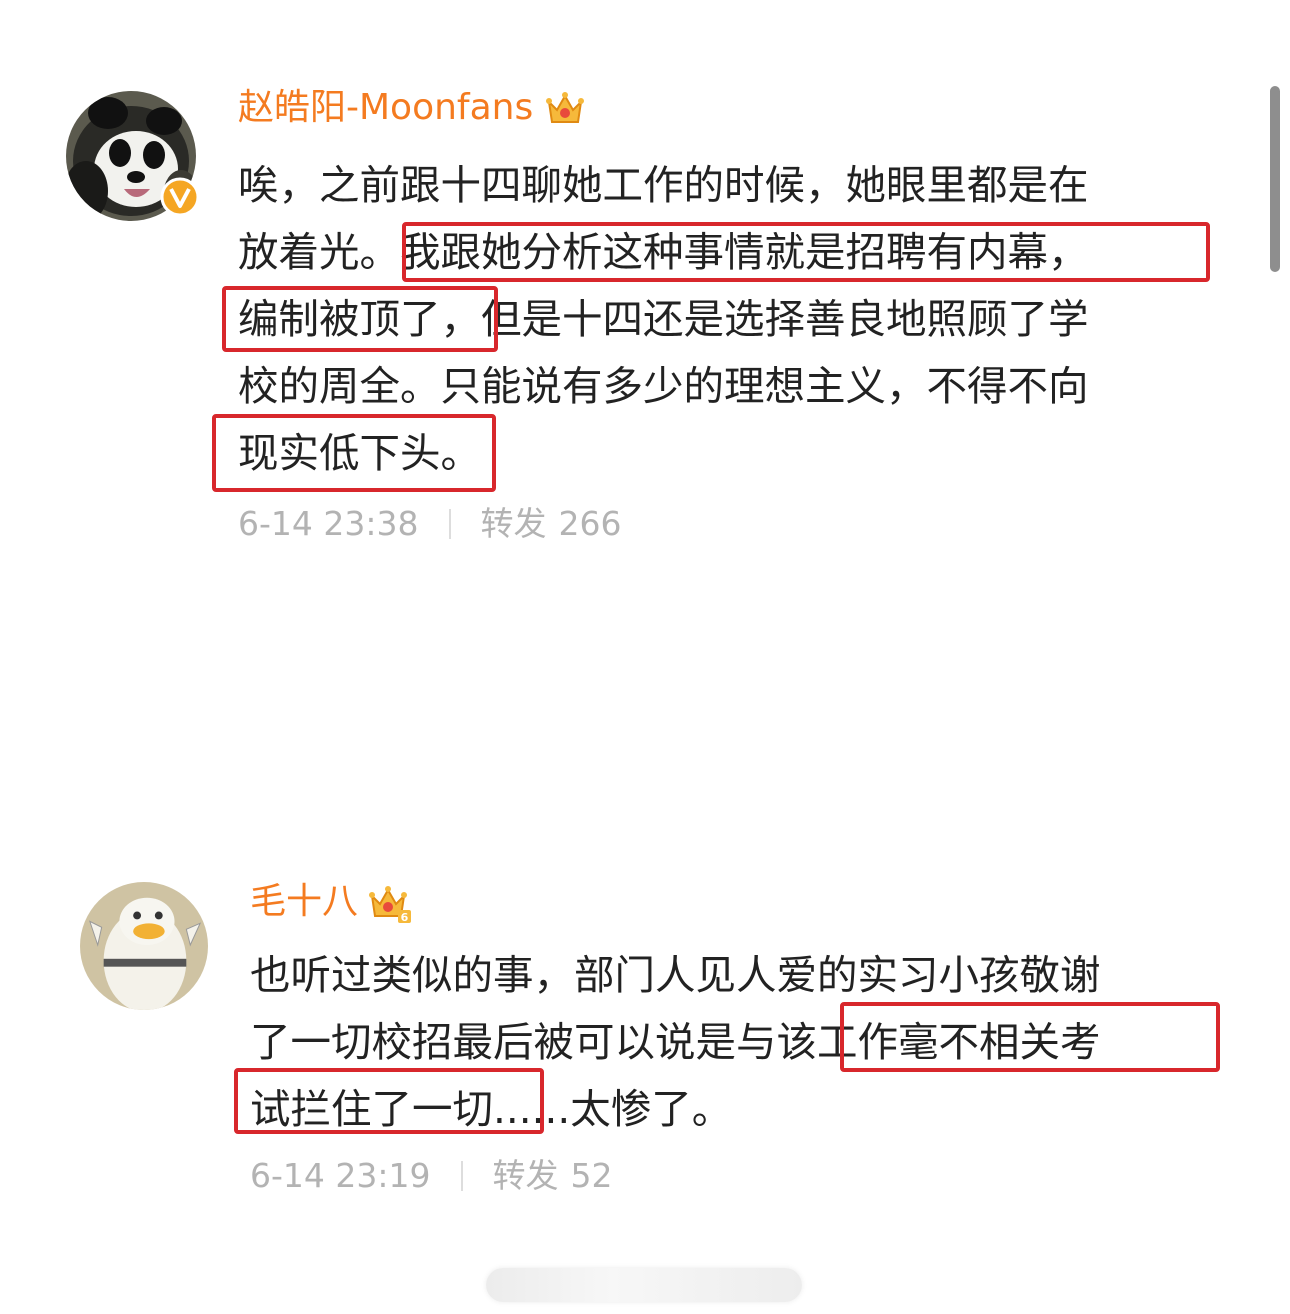  I want to click on comment-line: 唉，之前跟十四聊她工作的时候，她眼里都是在, so click(663, 185).